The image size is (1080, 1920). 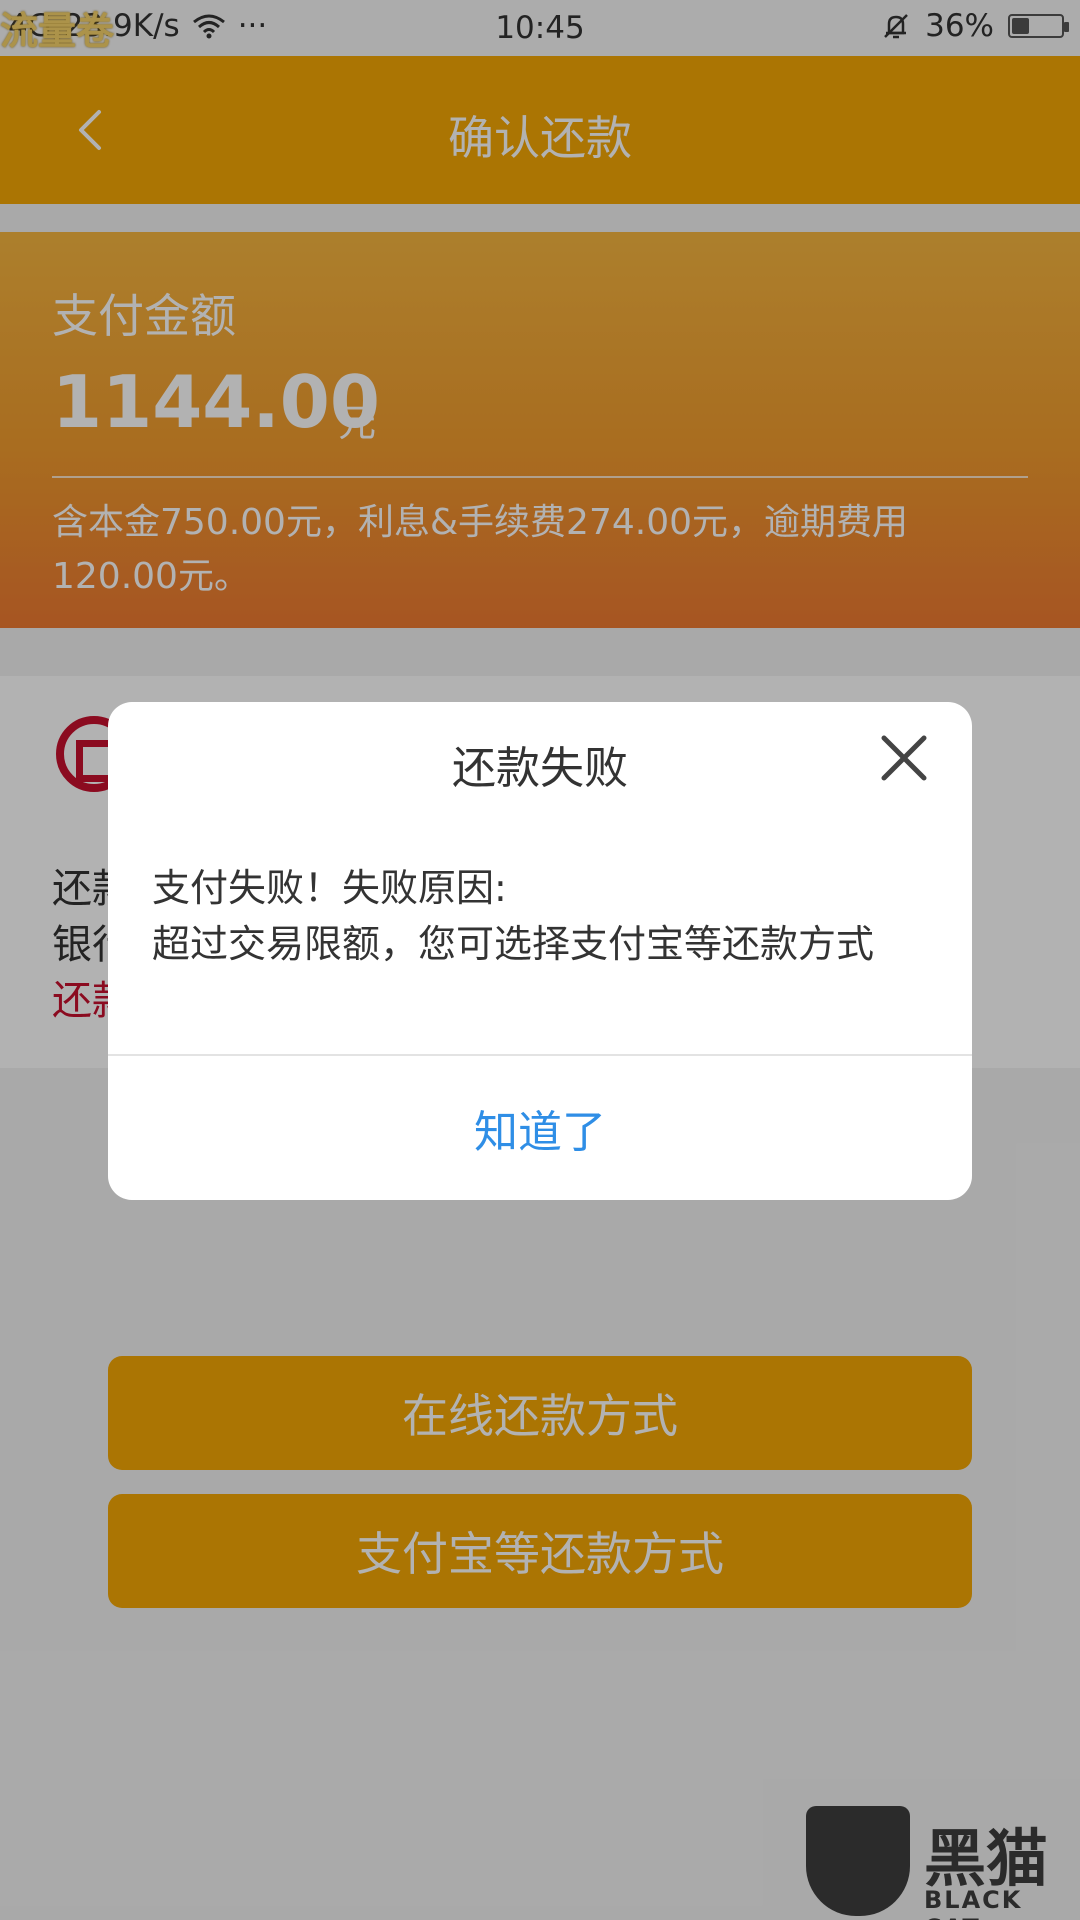 I want to click on dialog-message: 支付失败！失败原因: 超过交易限额，您可选择支付宝等还款方式, so click(x=542, y=916).